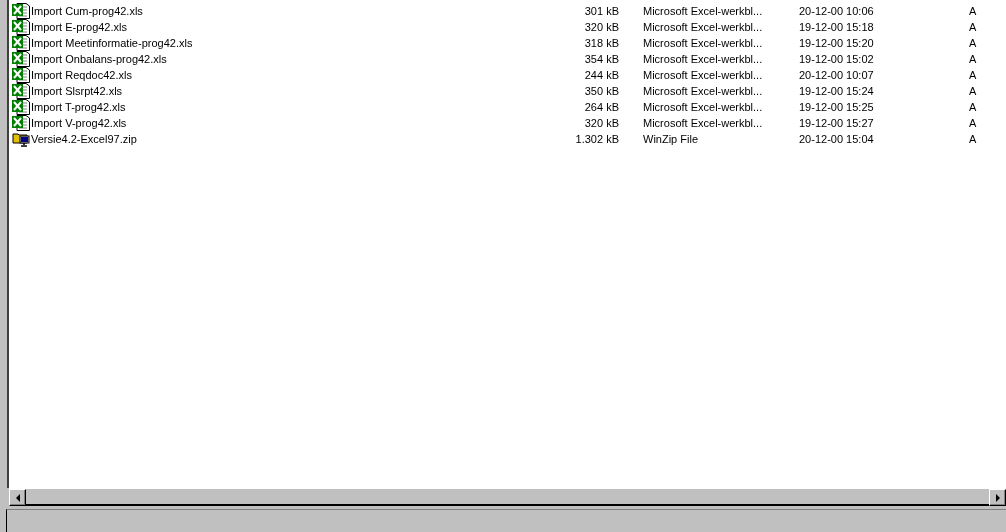 This screenshot has width=1006, height=532. I want to click on right-arrow-icon, so click(997, 497).